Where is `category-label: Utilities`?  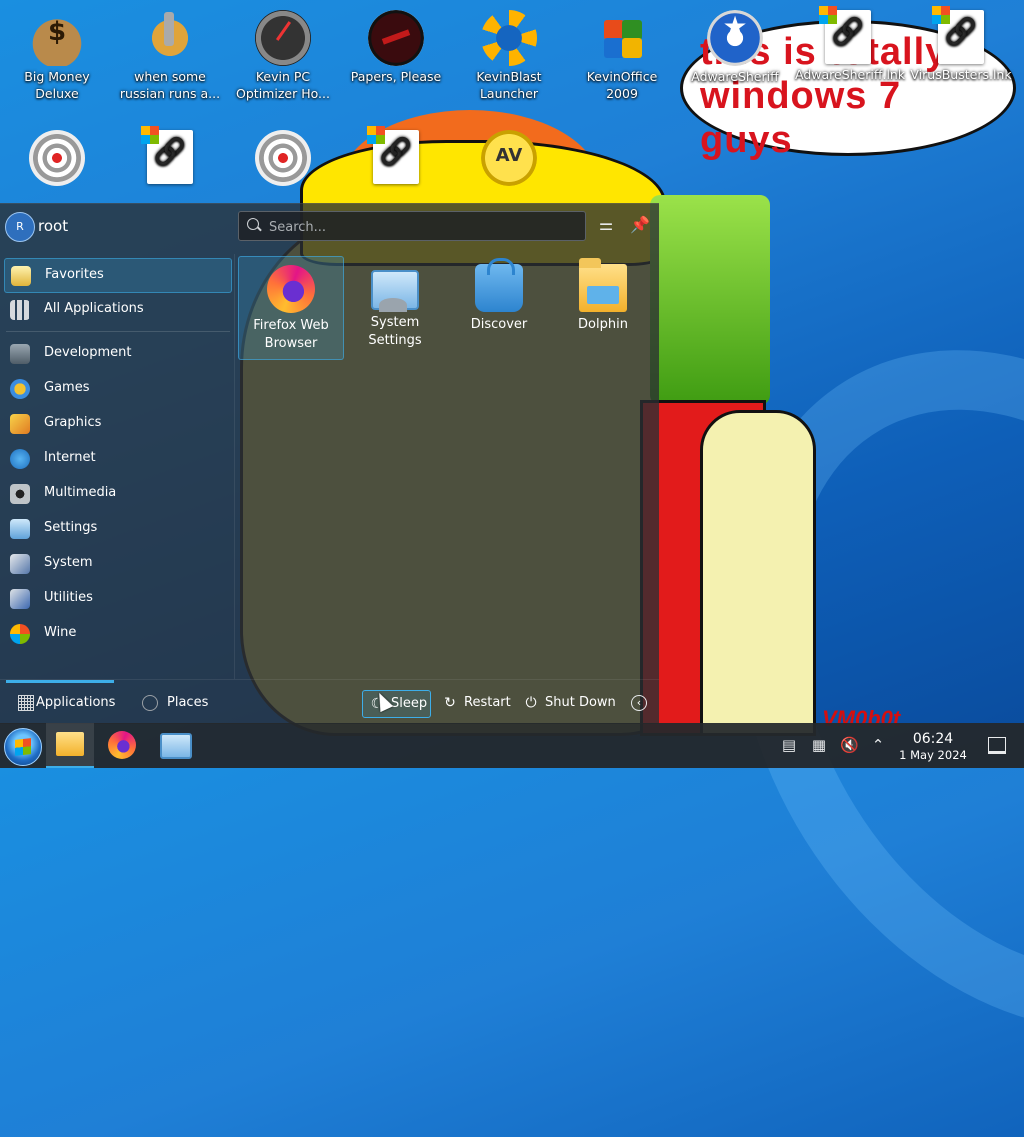 category-label: Utilities is located at coordinates (68, 597).